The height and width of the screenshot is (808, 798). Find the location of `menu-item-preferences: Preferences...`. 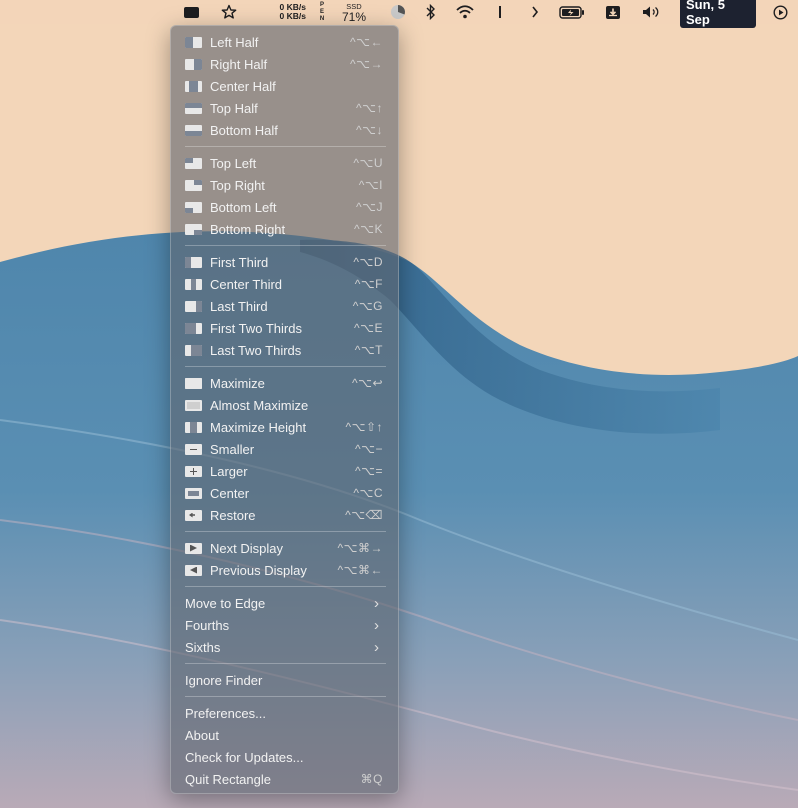

menu-item-preferences: Preferences... is located at coordinates (284, 713).